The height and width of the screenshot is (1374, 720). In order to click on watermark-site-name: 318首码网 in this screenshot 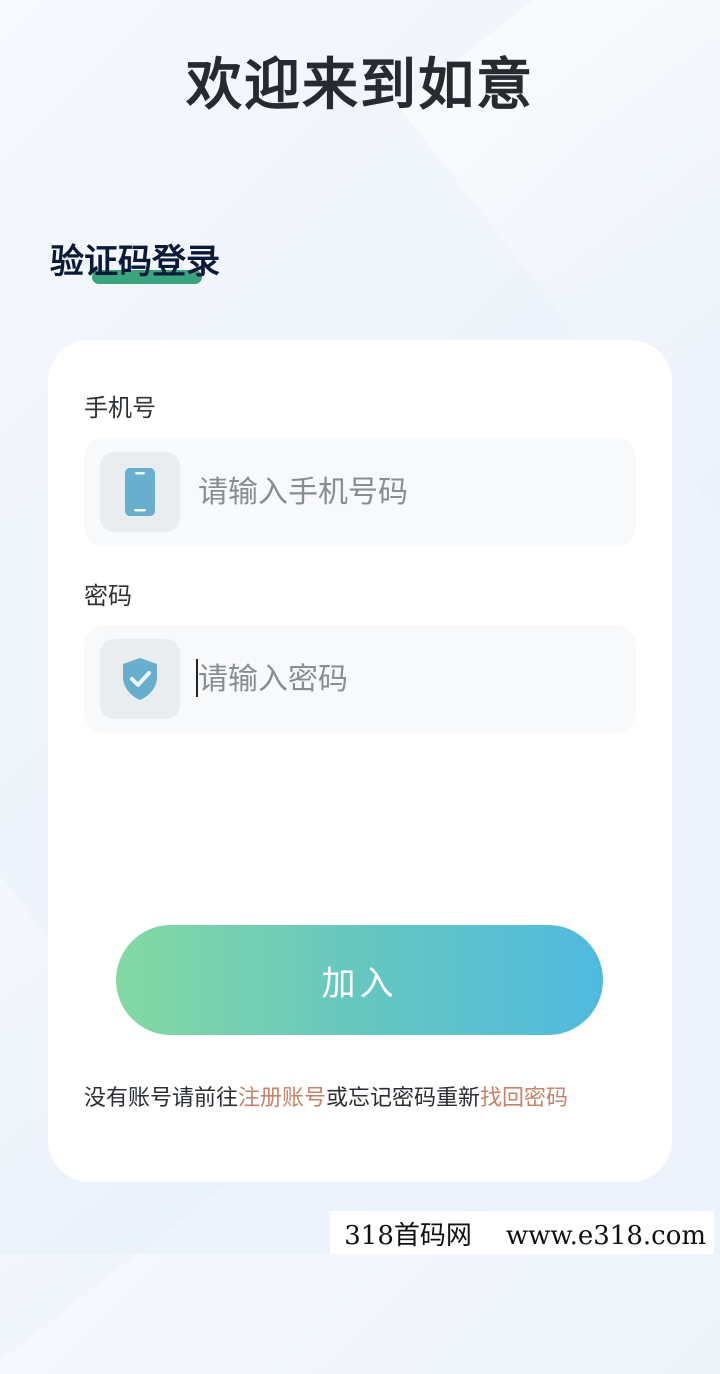, I will do `click(408, 1236)`.